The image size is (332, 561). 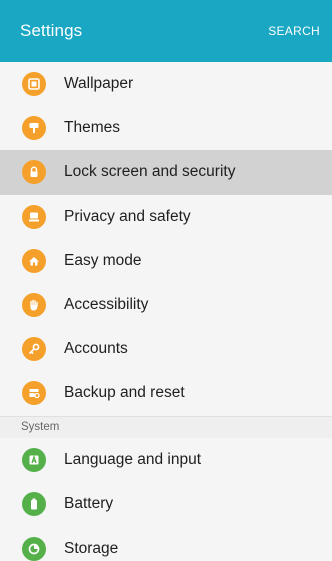 What do you see at coordinates (34, 349) in the screenshot?
I see `key-icon` at bounding box center [34, 349].